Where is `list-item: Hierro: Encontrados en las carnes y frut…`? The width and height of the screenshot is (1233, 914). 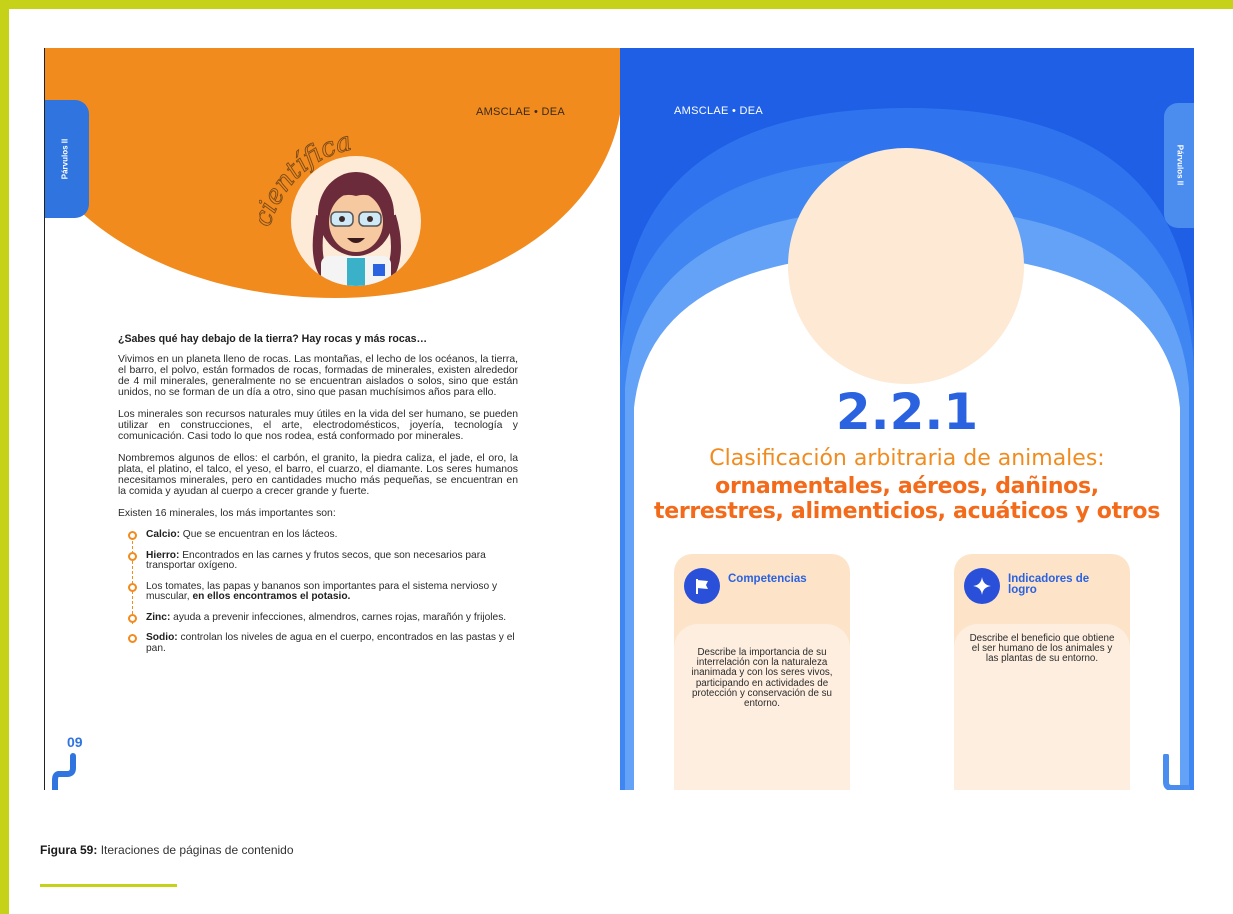
list-item: Hierro: Encontrados en las carnes y frut… is located at coordinates (323, 561).